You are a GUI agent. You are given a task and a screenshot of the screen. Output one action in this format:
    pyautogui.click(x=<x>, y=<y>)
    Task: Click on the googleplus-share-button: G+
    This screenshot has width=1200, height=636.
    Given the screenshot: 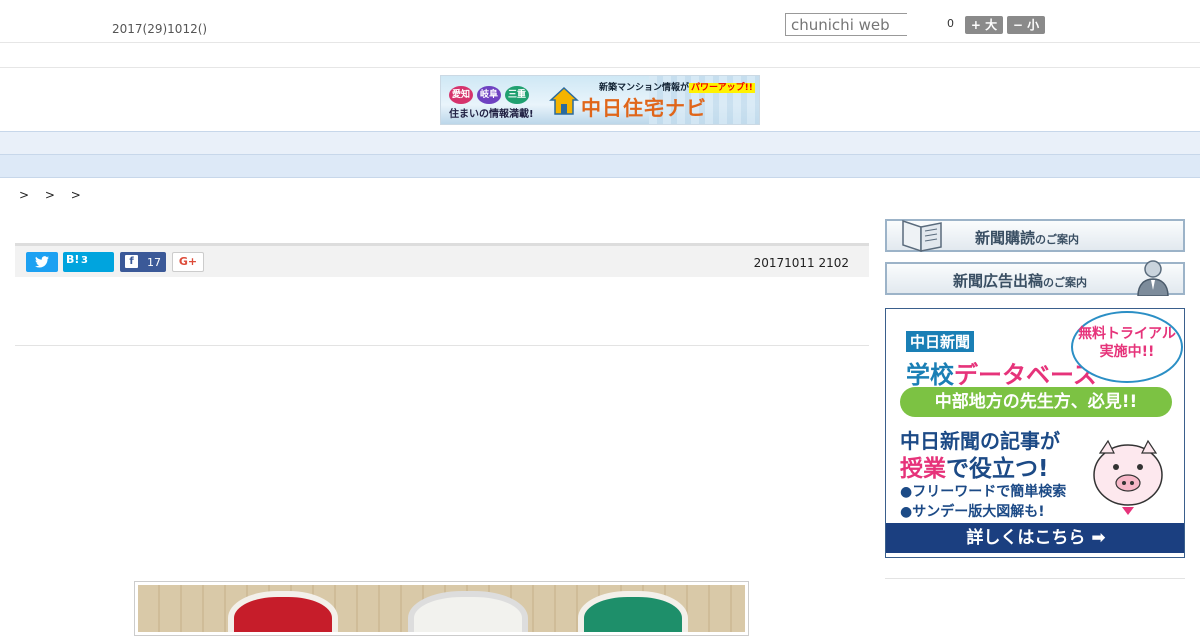 What is the action you would take?
    pyautogui.click(x=188, y=262)
    